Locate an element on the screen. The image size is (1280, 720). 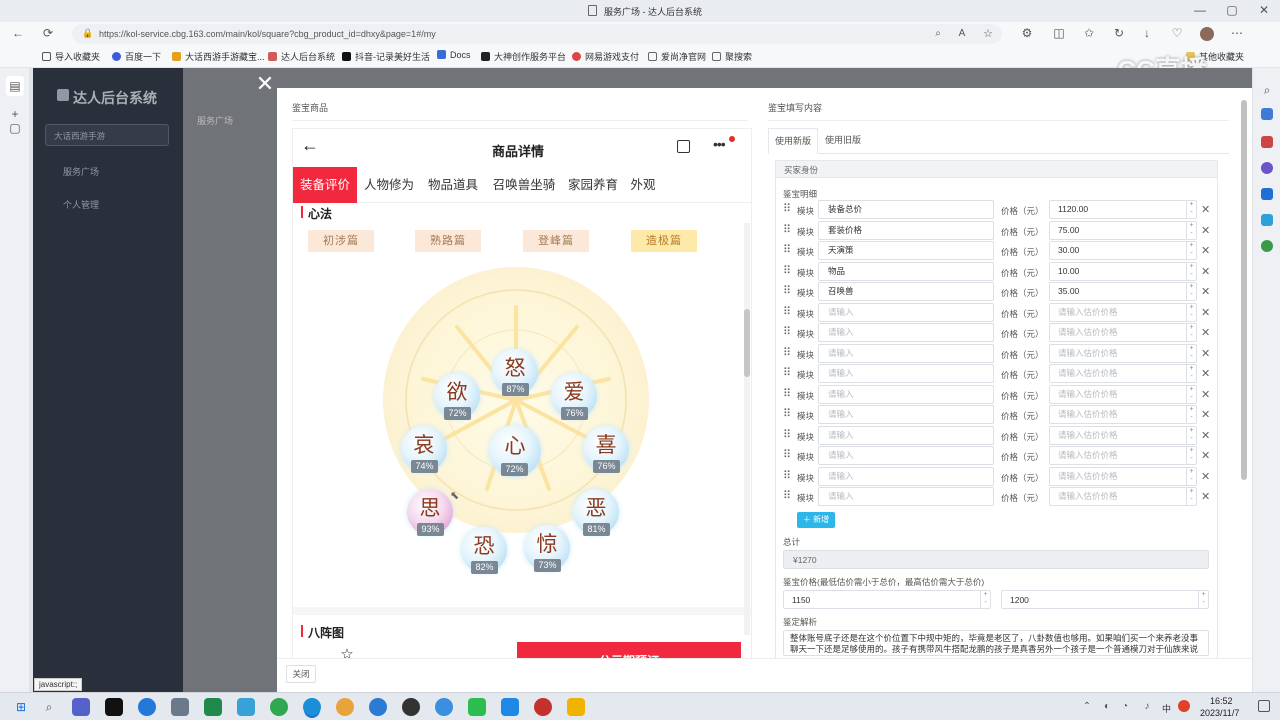
outlook-icon is located at coordinates (1267, 194).